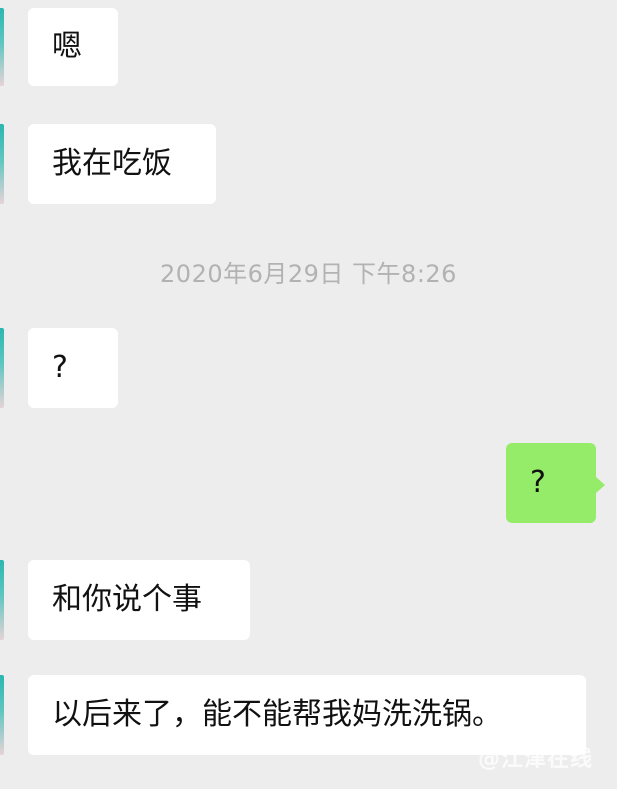 This screenshot has width=617, height=789. I want to click on outgoing-message-bubble: ?, so click(555, 483).